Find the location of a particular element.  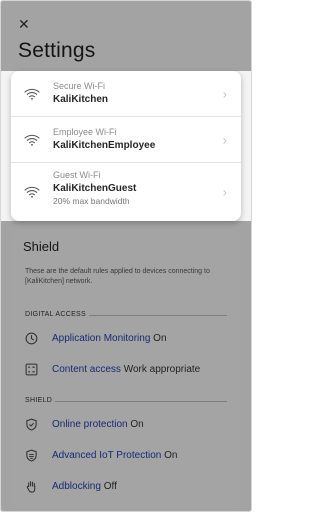

item-state: Off is located at coordinates (110, 486).